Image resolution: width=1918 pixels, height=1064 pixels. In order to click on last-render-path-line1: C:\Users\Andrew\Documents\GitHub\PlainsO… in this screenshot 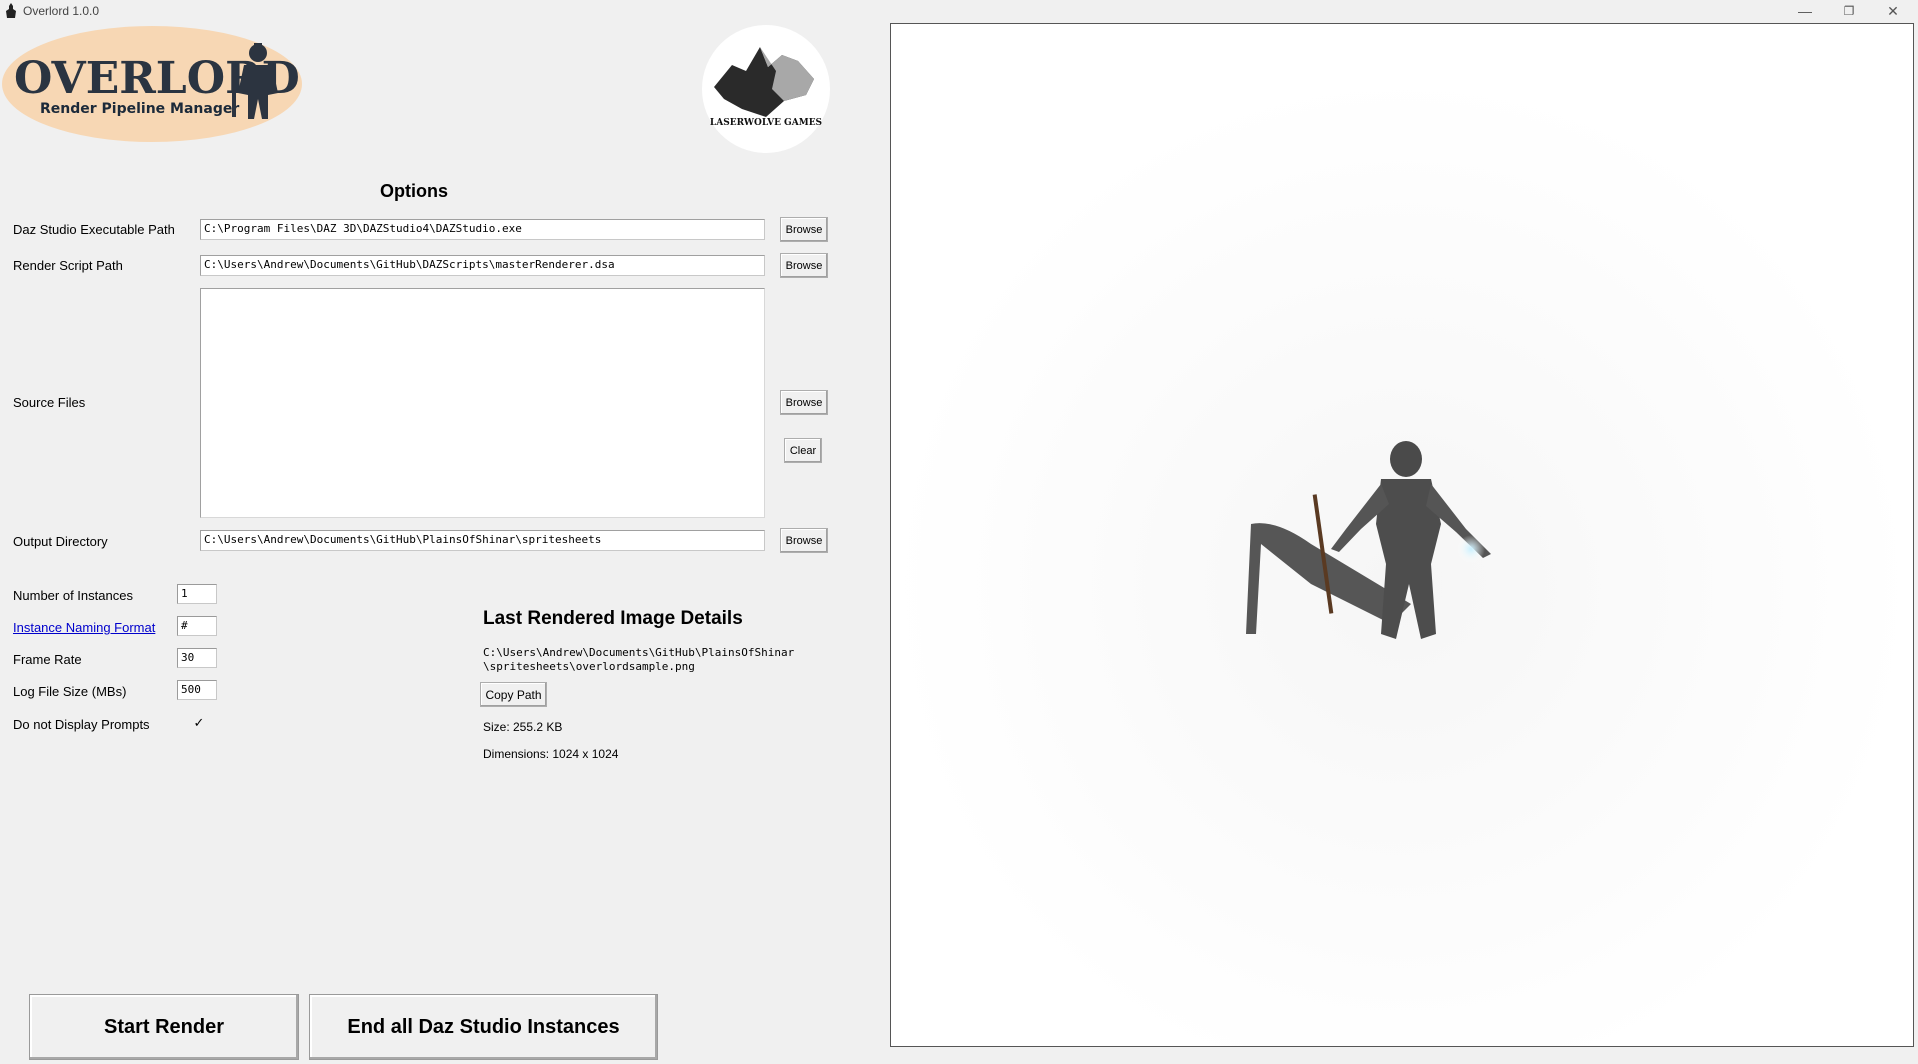, I will do `click(639, 652)`.